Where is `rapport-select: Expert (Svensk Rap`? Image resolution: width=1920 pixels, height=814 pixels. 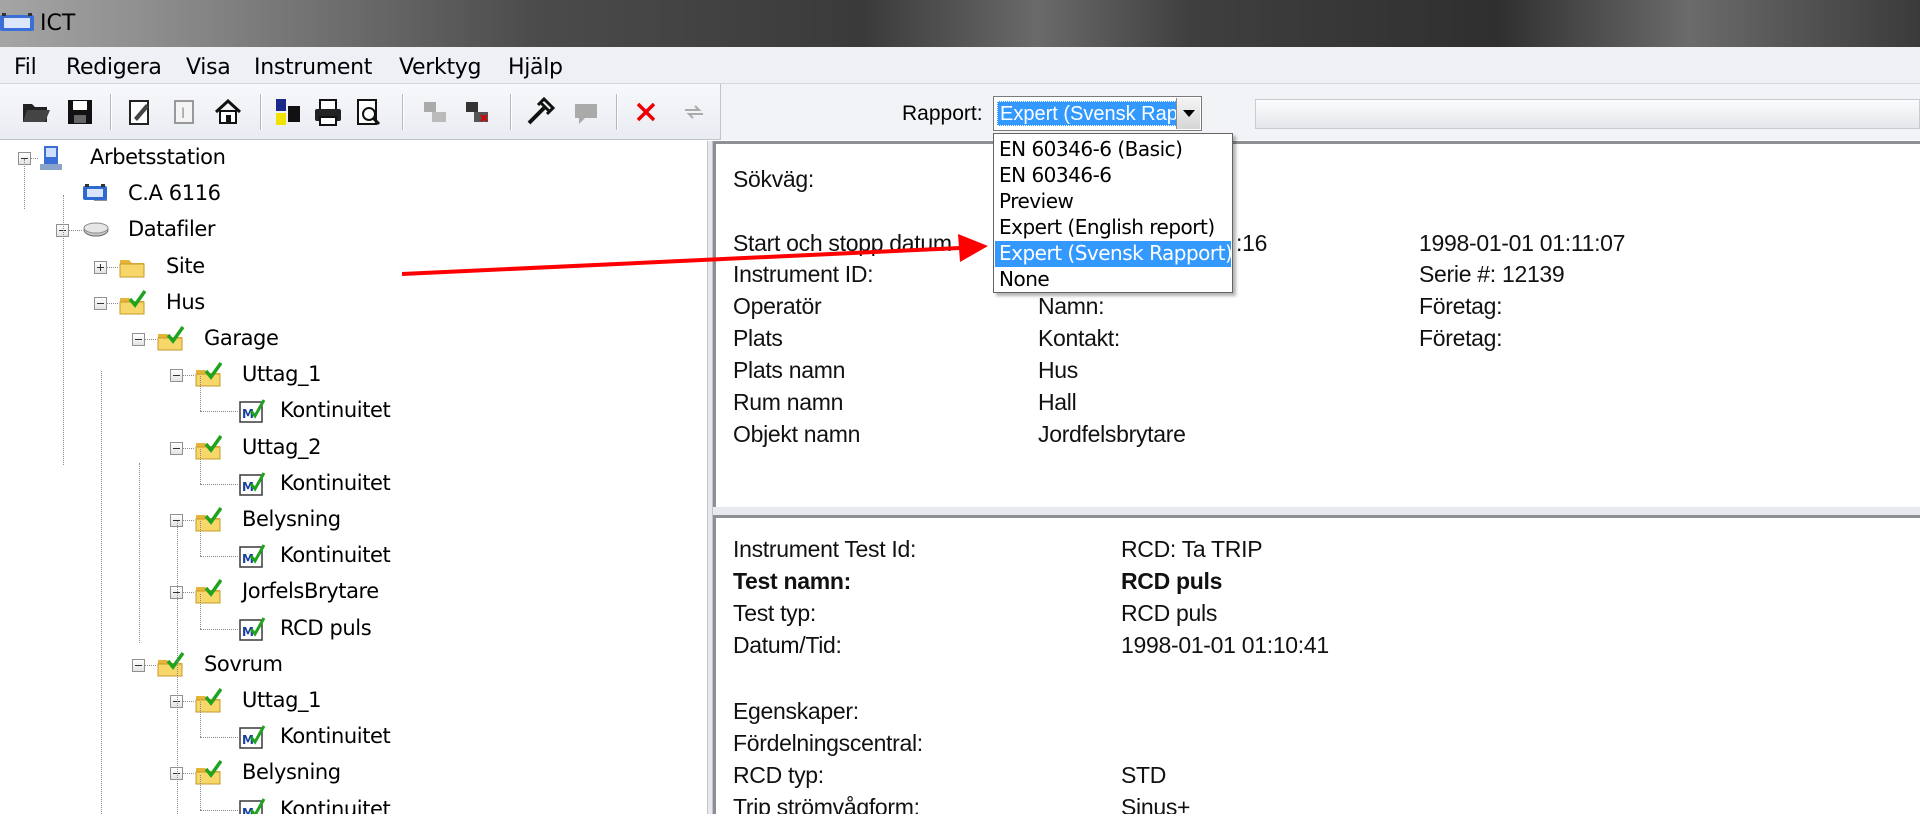 rapport-select: Expert (Svensk Rap is located at coordinates (1097, 113).